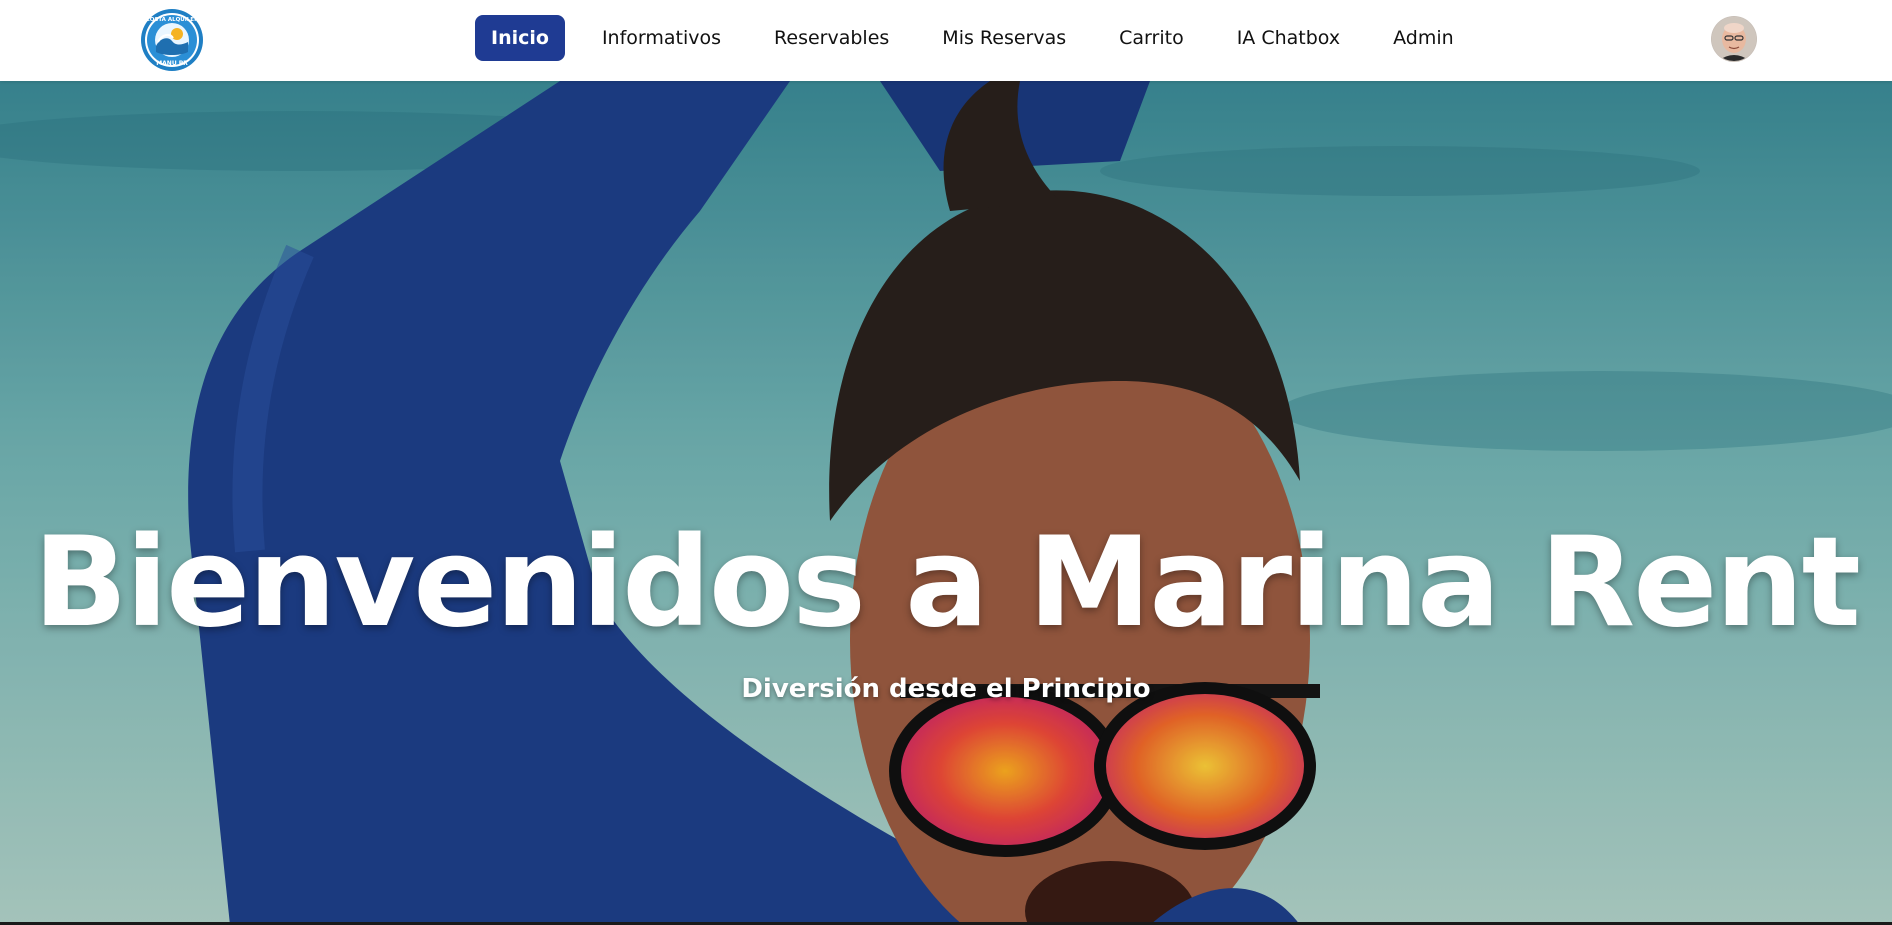  I want to click on user-avatar-icon, so click(1734, 39).